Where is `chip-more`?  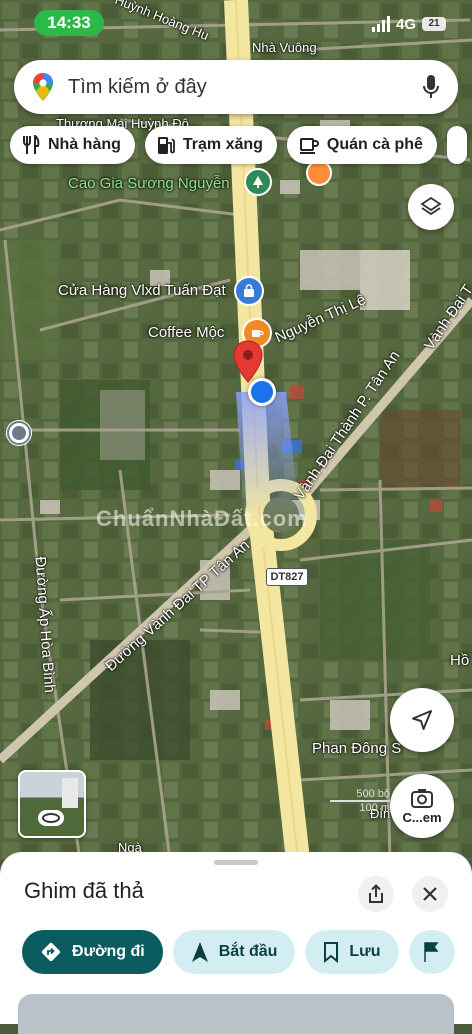 chip-more is located at coordinates (456, 145).